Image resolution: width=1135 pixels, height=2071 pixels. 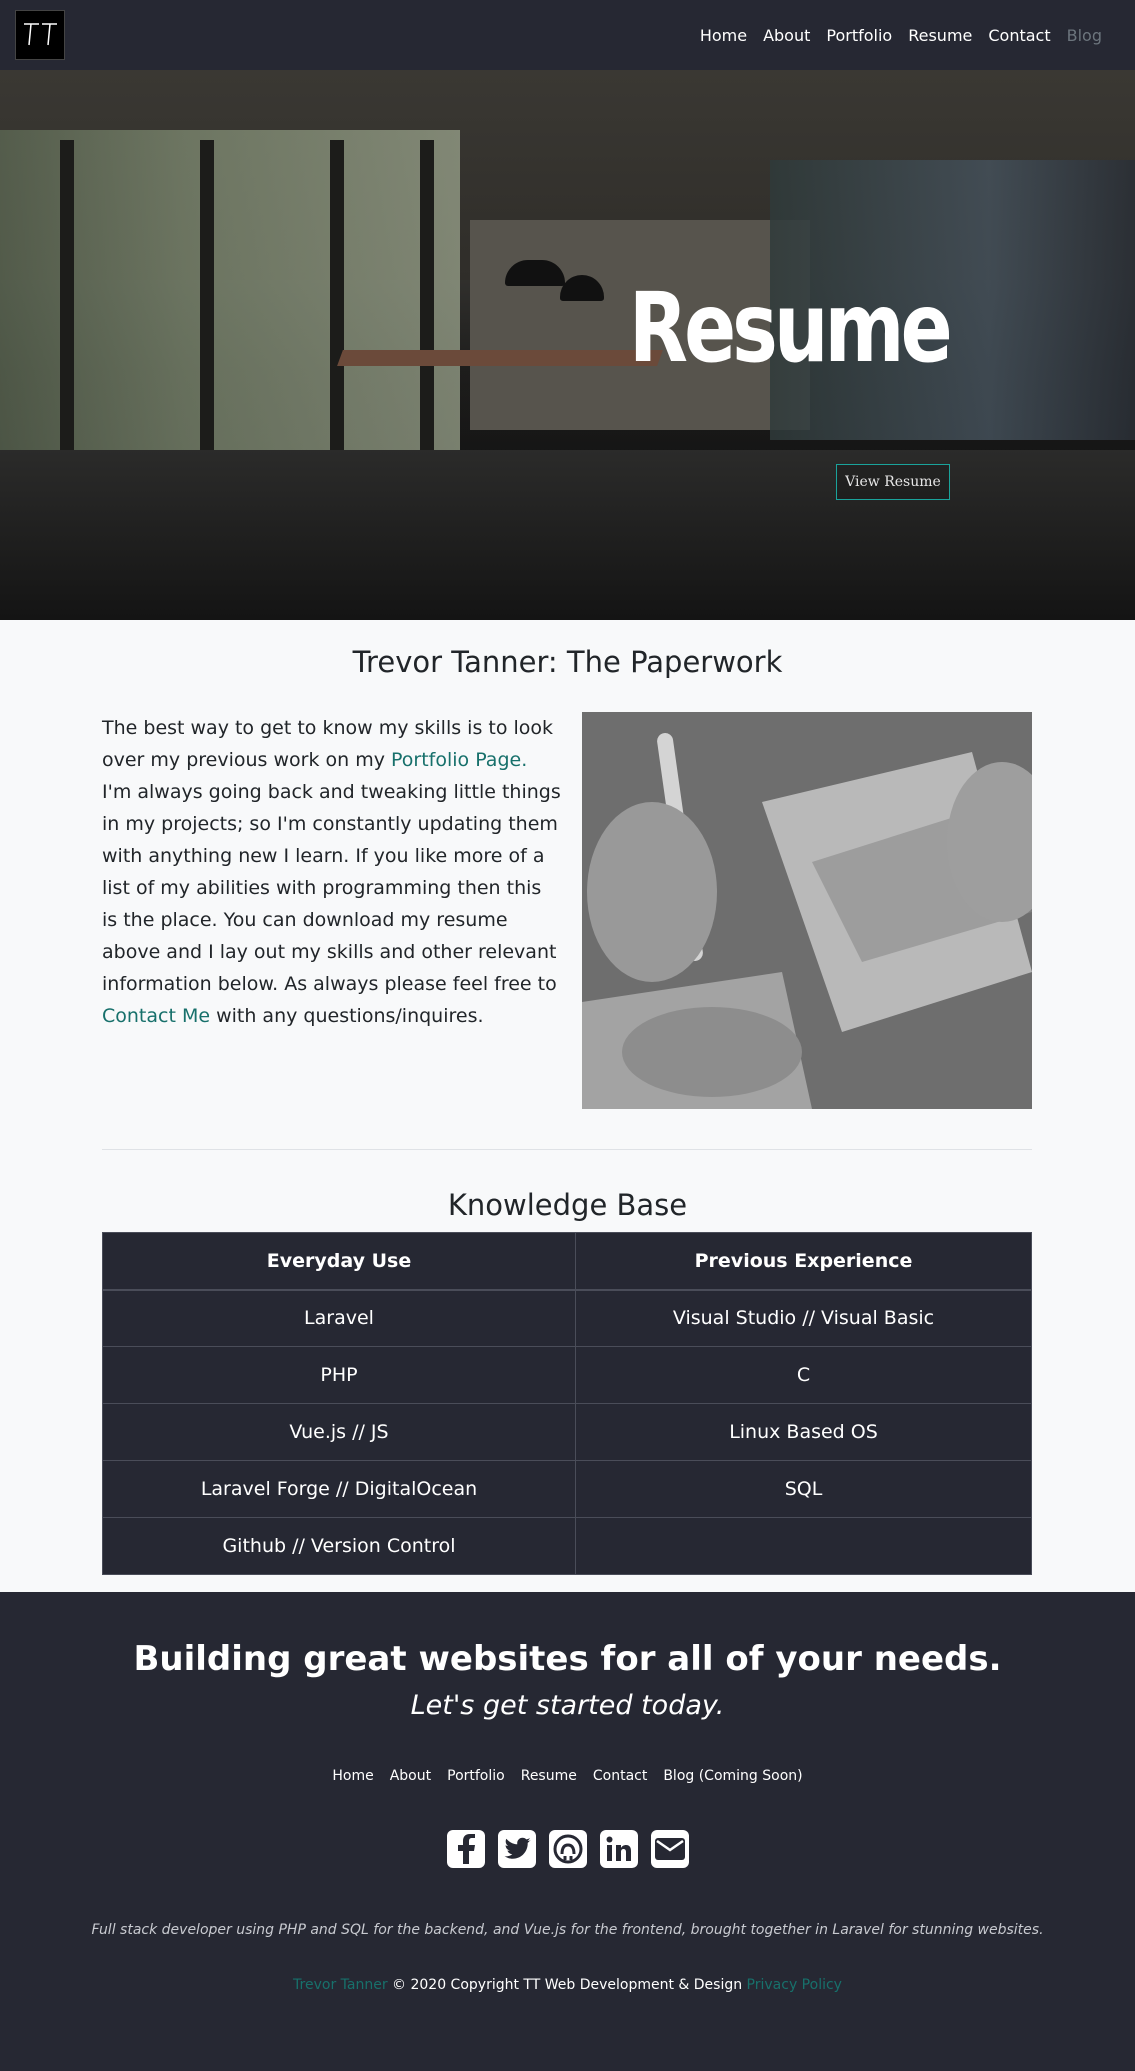 I want to click on social-links, so click(x=567, y=1849).